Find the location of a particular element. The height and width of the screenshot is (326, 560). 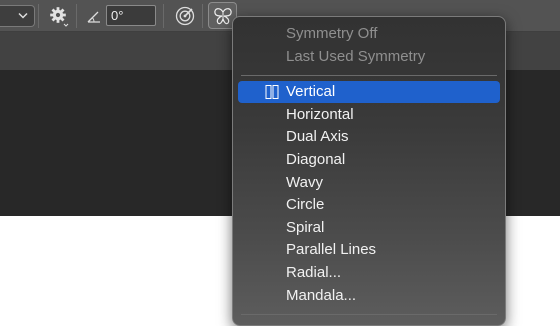

angle-icon is located at coordinates (93, 17).